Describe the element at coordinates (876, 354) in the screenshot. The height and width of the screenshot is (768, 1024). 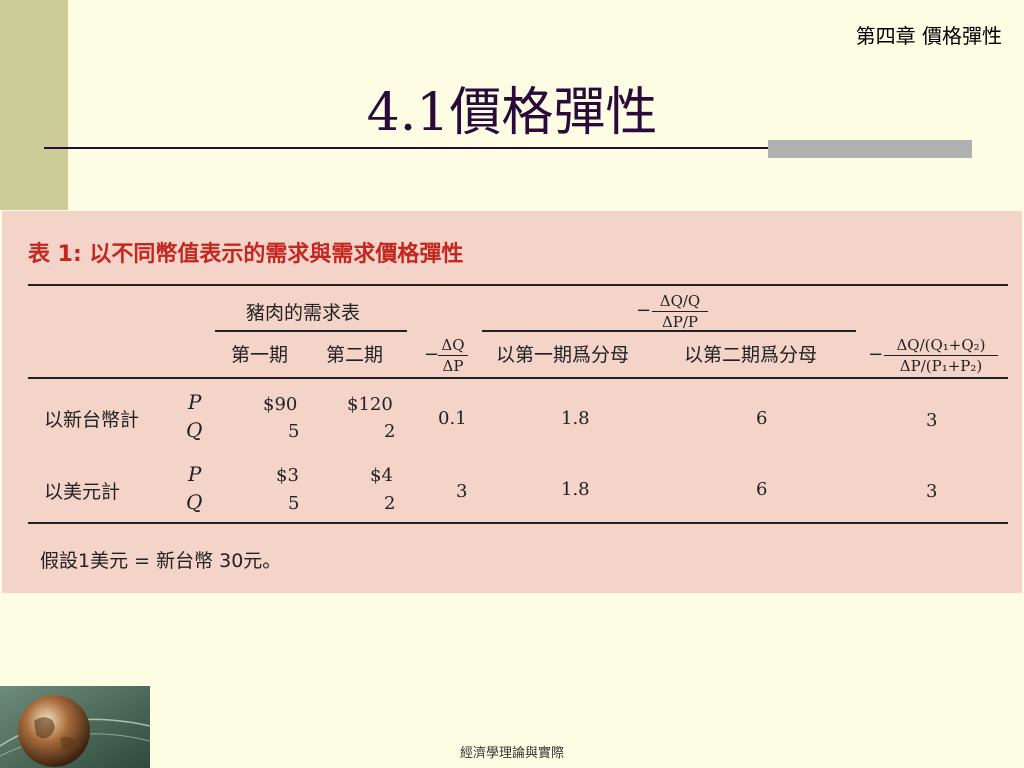
I see `header-midpoint-minus: −` at that location.